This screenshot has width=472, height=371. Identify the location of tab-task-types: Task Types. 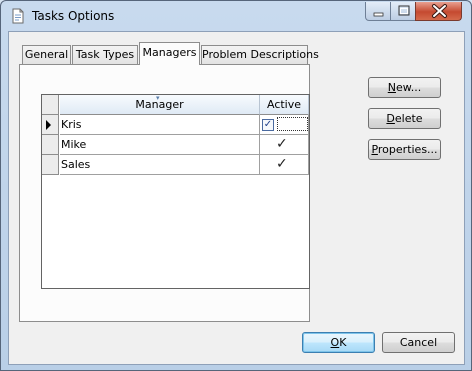
(105, 54).